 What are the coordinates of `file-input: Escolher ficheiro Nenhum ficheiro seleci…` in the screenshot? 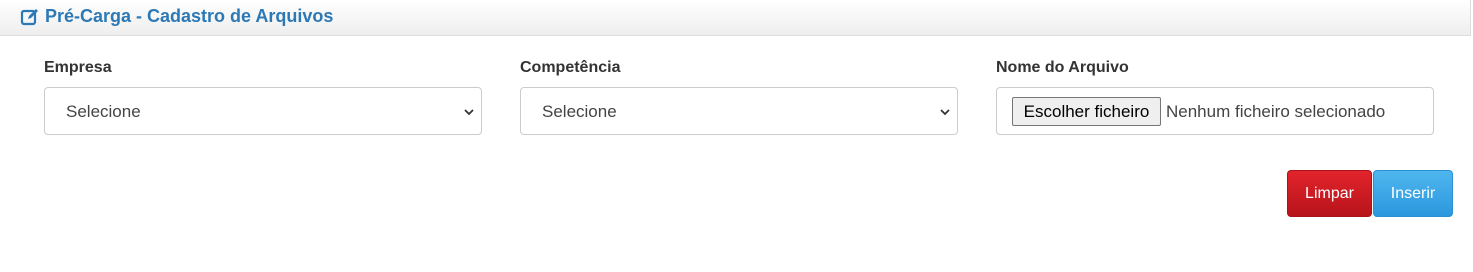 It's located at (1215, 111).